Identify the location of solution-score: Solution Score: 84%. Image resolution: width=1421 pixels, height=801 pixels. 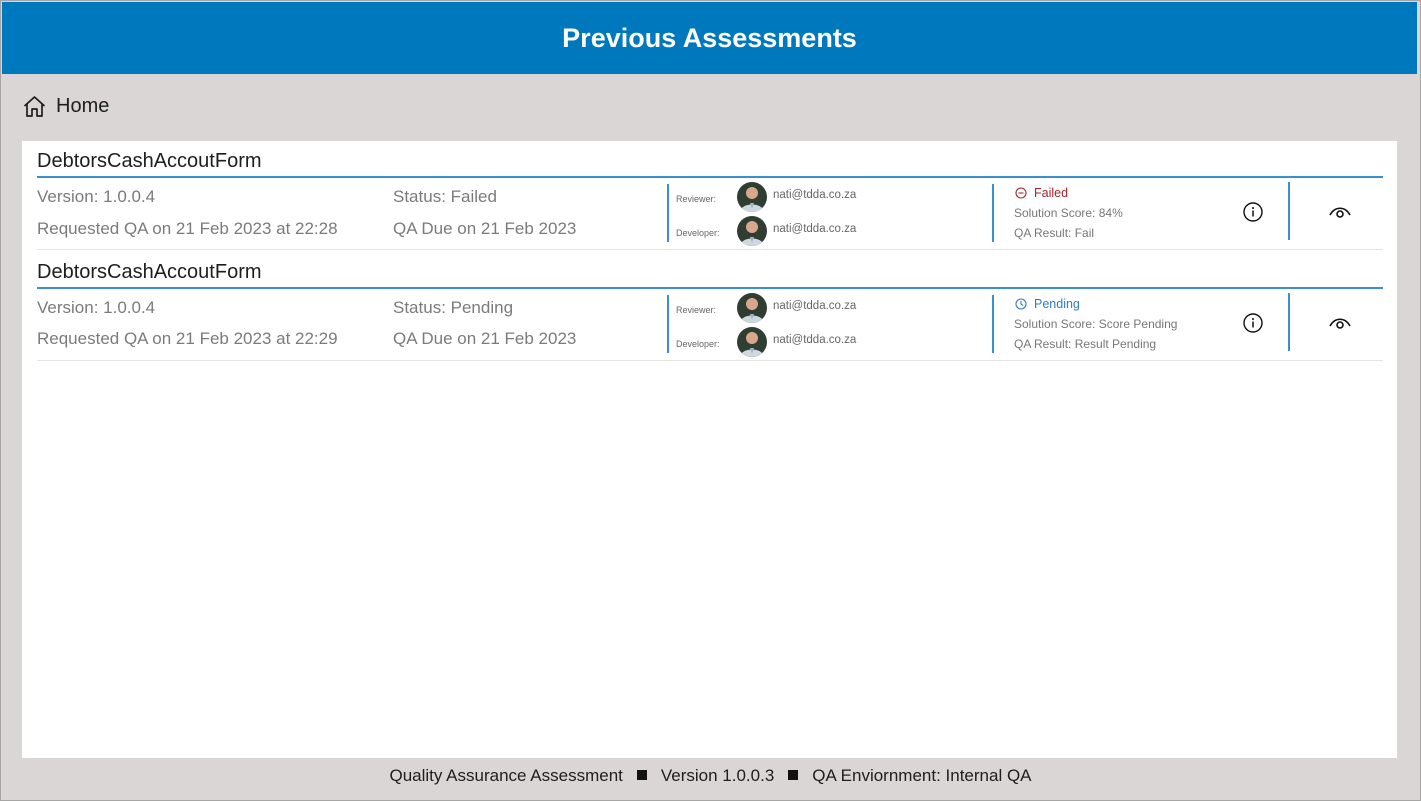
(1068, 213).